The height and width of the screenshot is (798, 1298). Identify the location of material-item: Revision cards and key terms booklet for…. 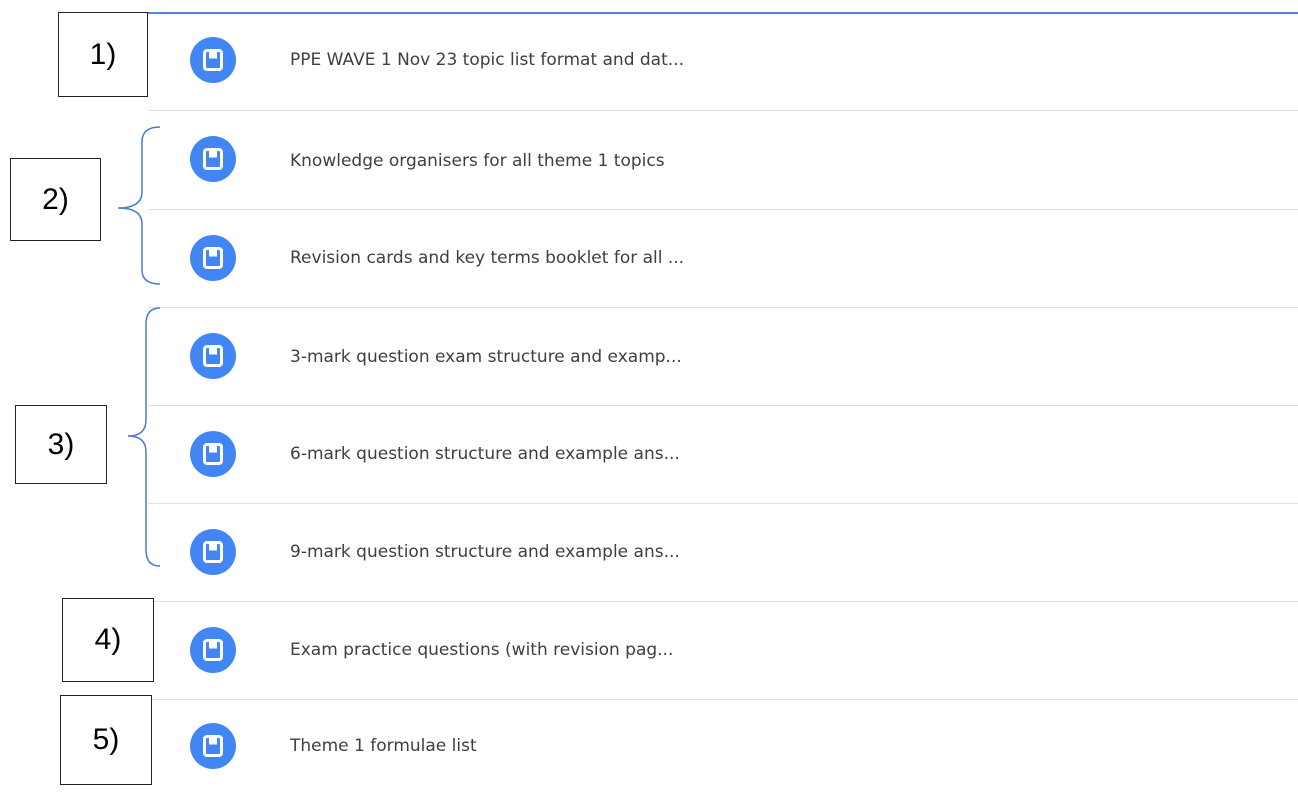
(723, 259).